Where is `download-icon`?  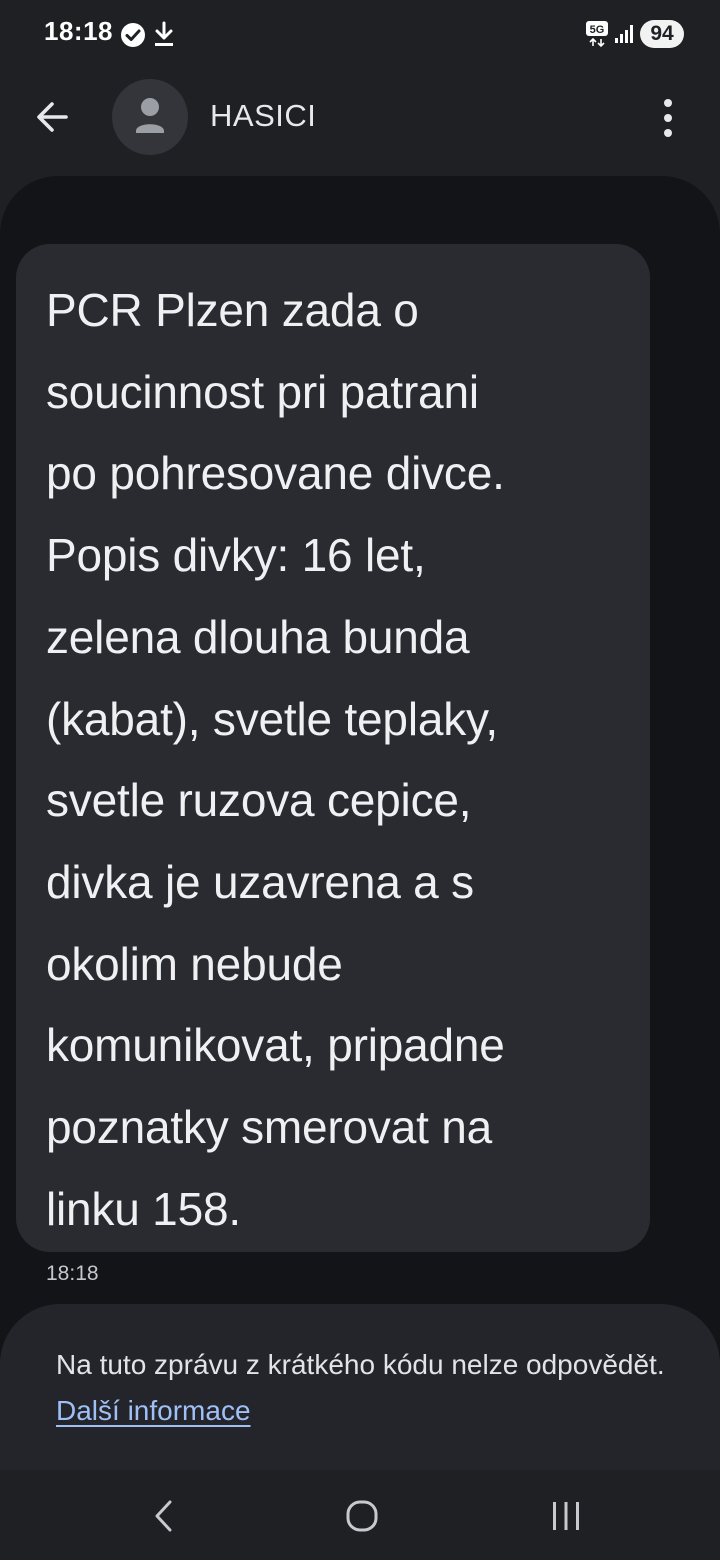 download-icon is located at coordinates (164, 33).